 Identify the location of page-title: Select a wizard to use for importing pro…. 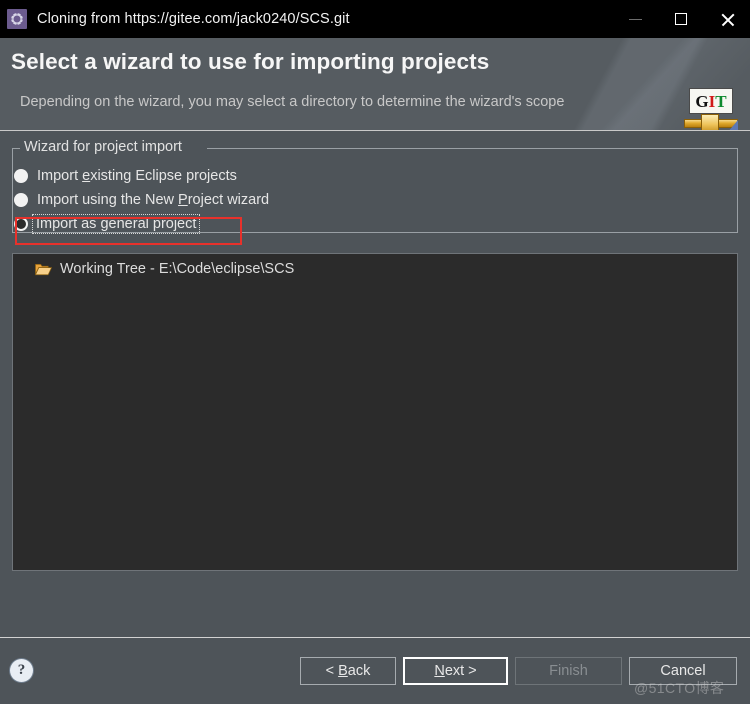
(250, 61).